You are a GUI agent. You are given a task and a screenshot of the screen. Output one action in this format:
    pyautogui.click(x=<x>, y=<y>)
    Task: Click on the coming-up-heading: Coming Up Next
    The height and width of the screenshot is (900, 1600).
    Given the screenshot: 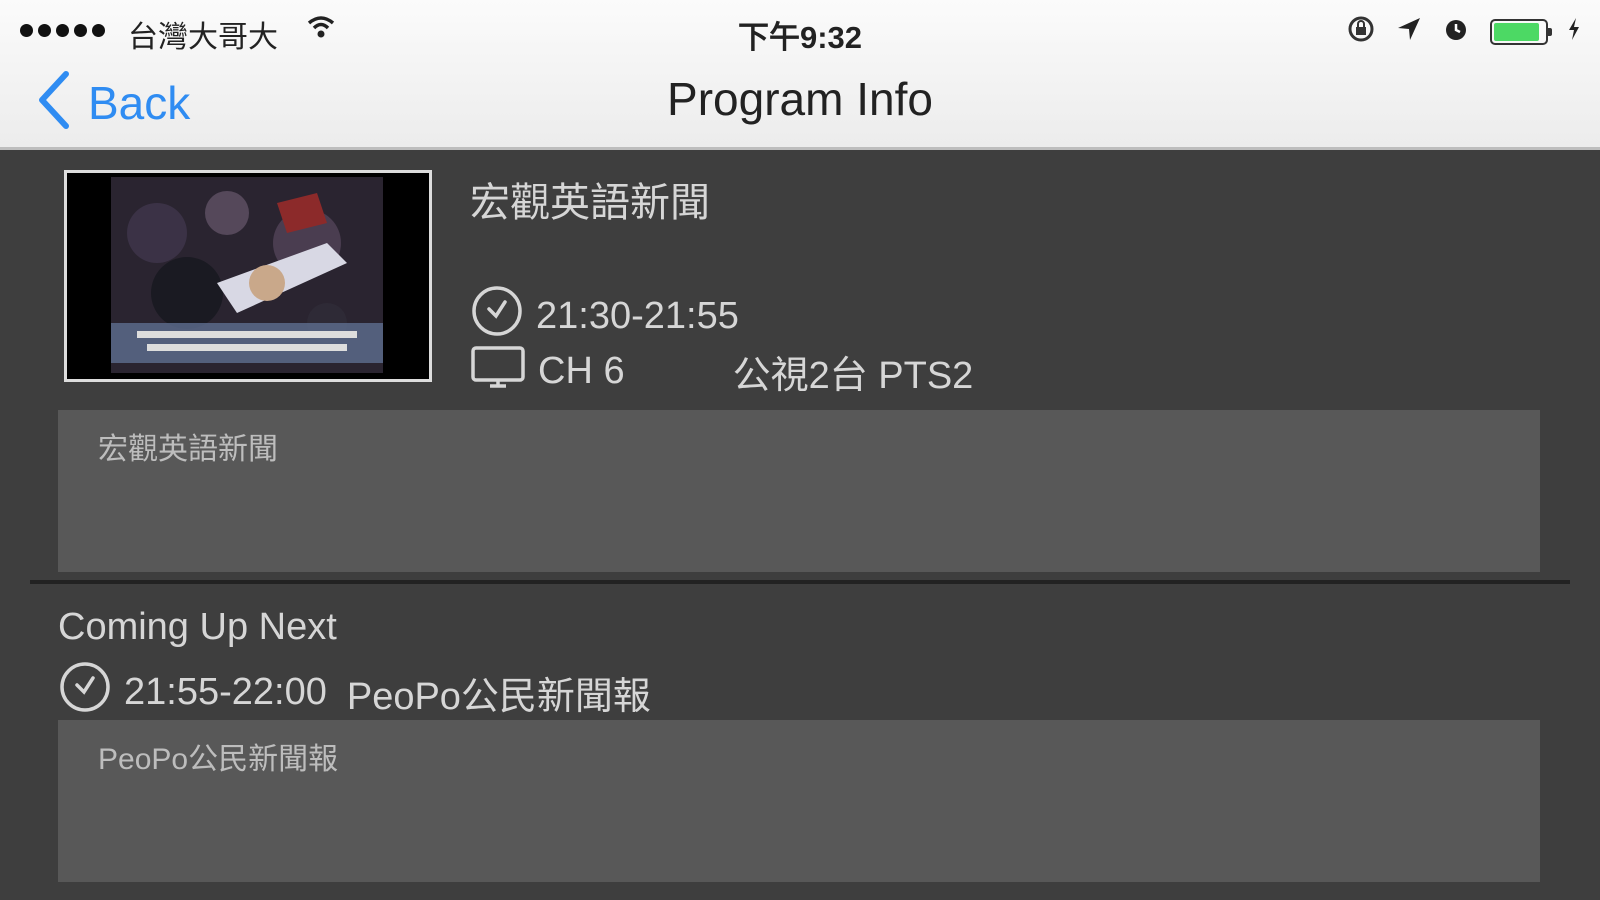 What is the action you would take?
    pyautogui.click(x=197, y=627)
    